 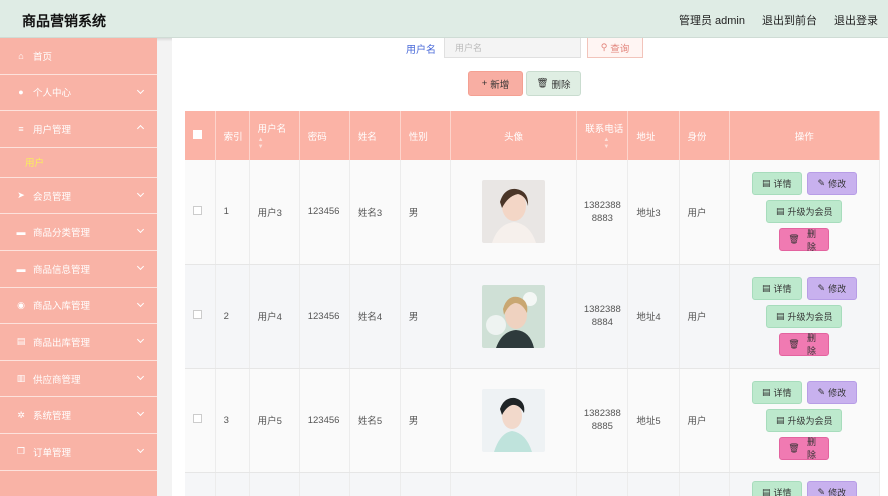 I want to click on header-avatar: 头像, so click(x=514, y=135).